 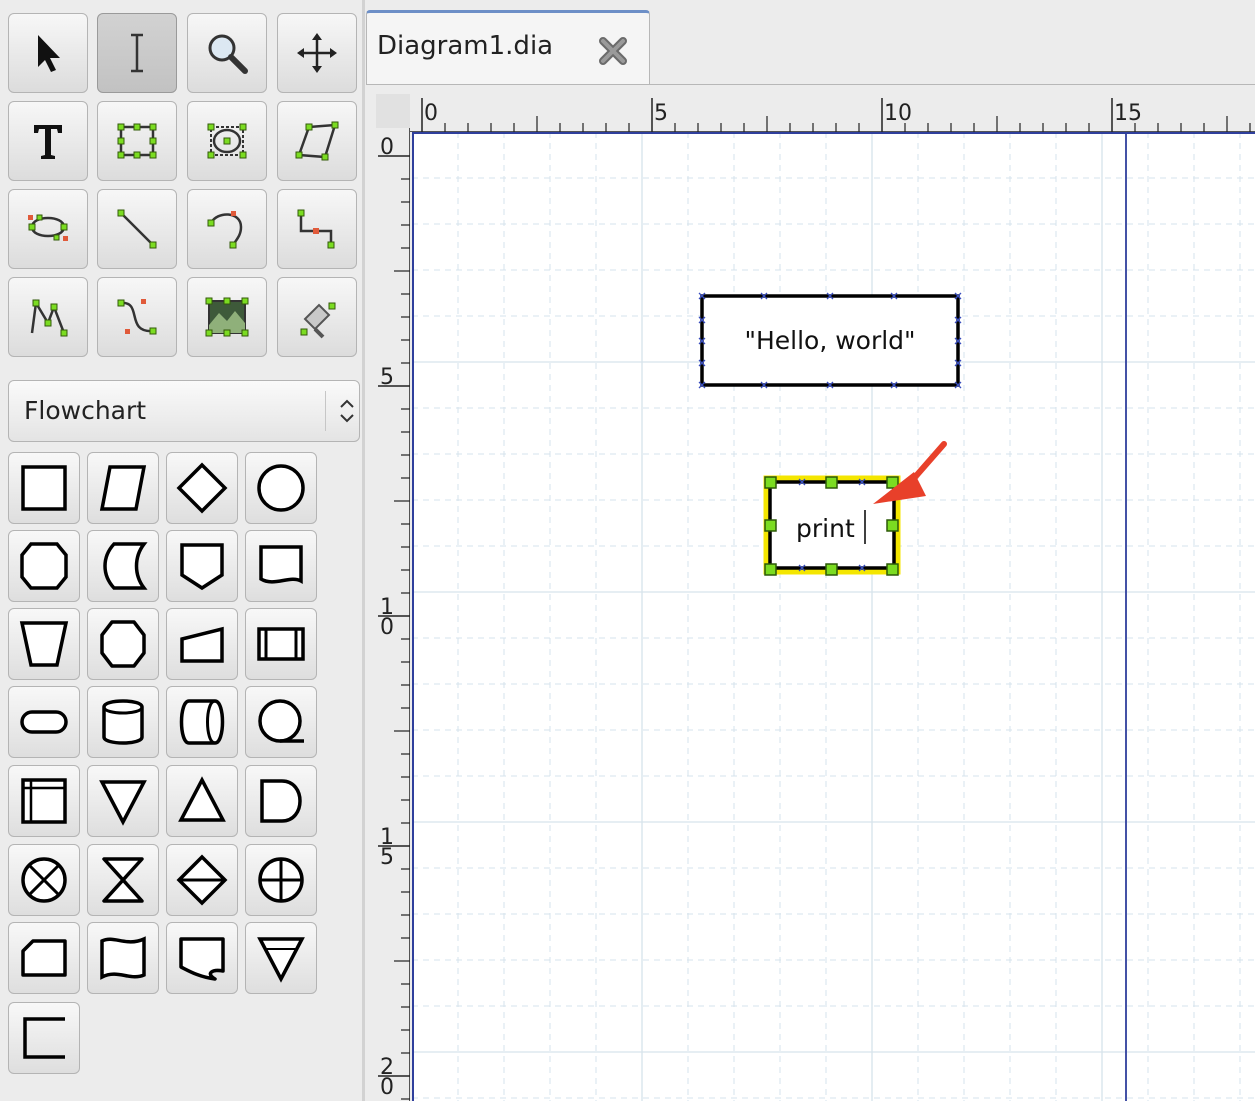 I want to click on scroll-tool-button, so click(x=317, y=53).